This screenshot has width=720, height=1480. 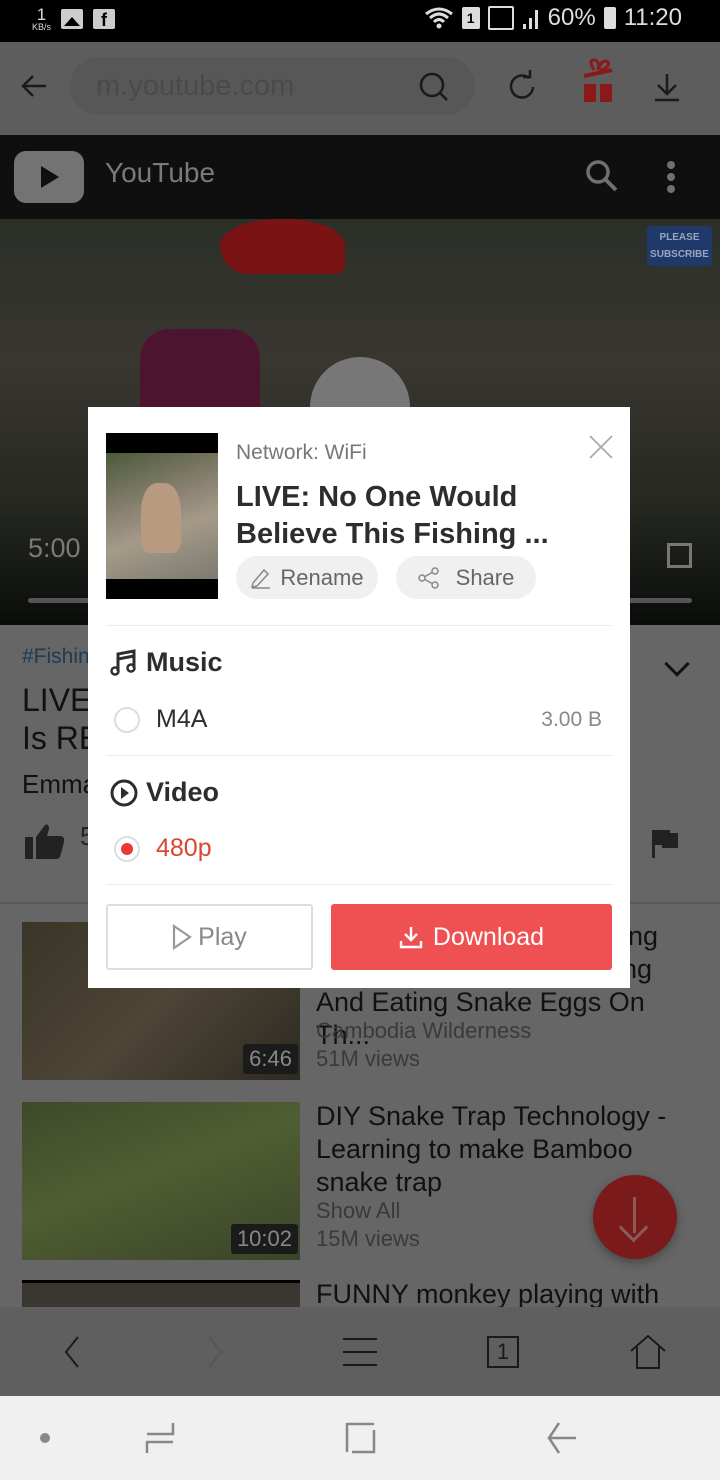 I want to click on home-icon, so click(x=648, y=1351).